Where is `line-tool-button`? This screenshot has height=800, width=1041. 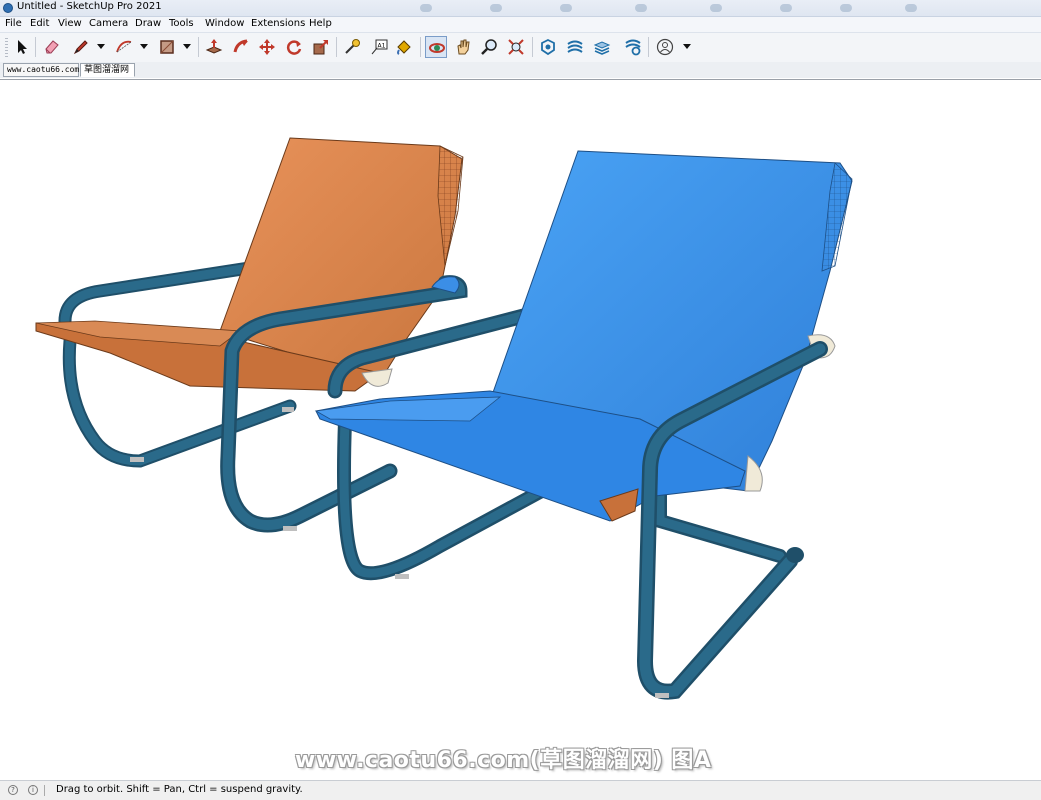 line-tool-button is located at coordinates (81, 47).